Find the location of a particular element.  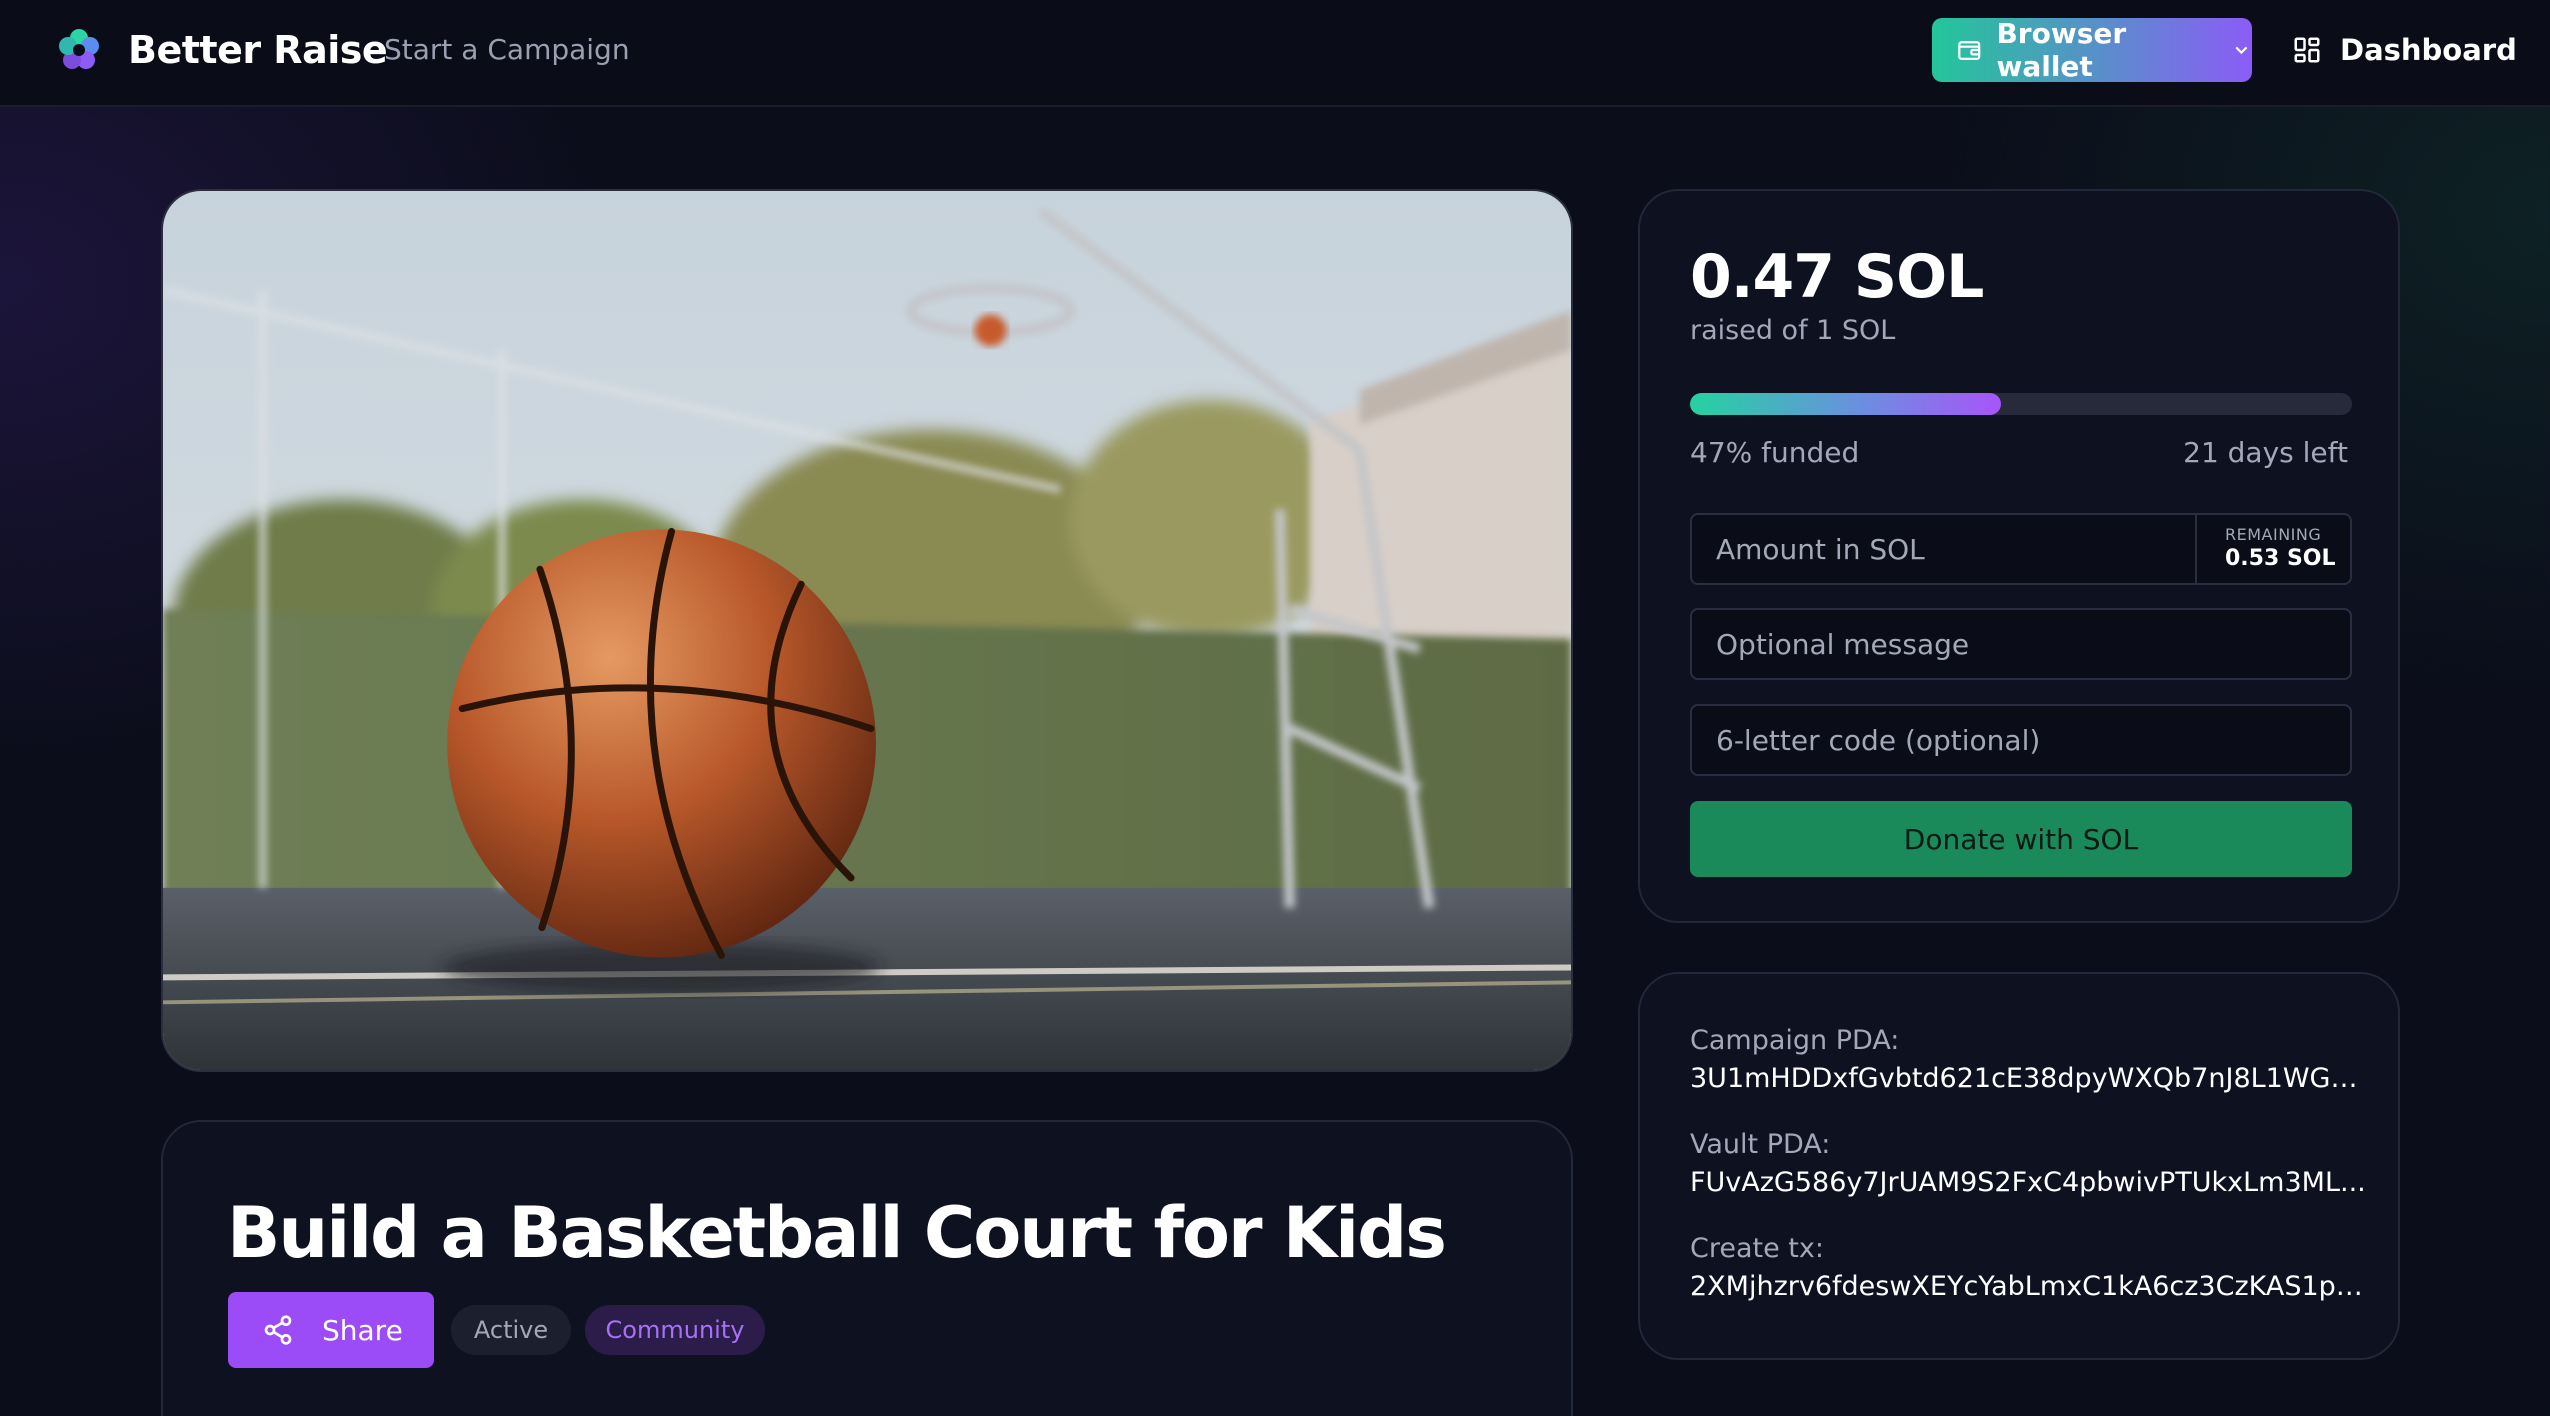

remaining-value: 0.53 SOL is located at coordinates (2280, 558).